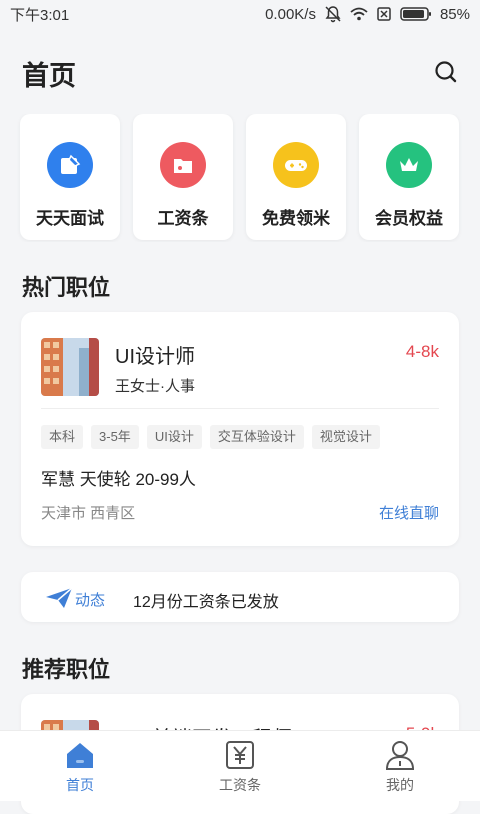 Image resolution: width=480 pixels, height=814 pixels. Describe the element at coordinates (62, 437) in the screenshot. I see `job-tag: 本科` at that location.